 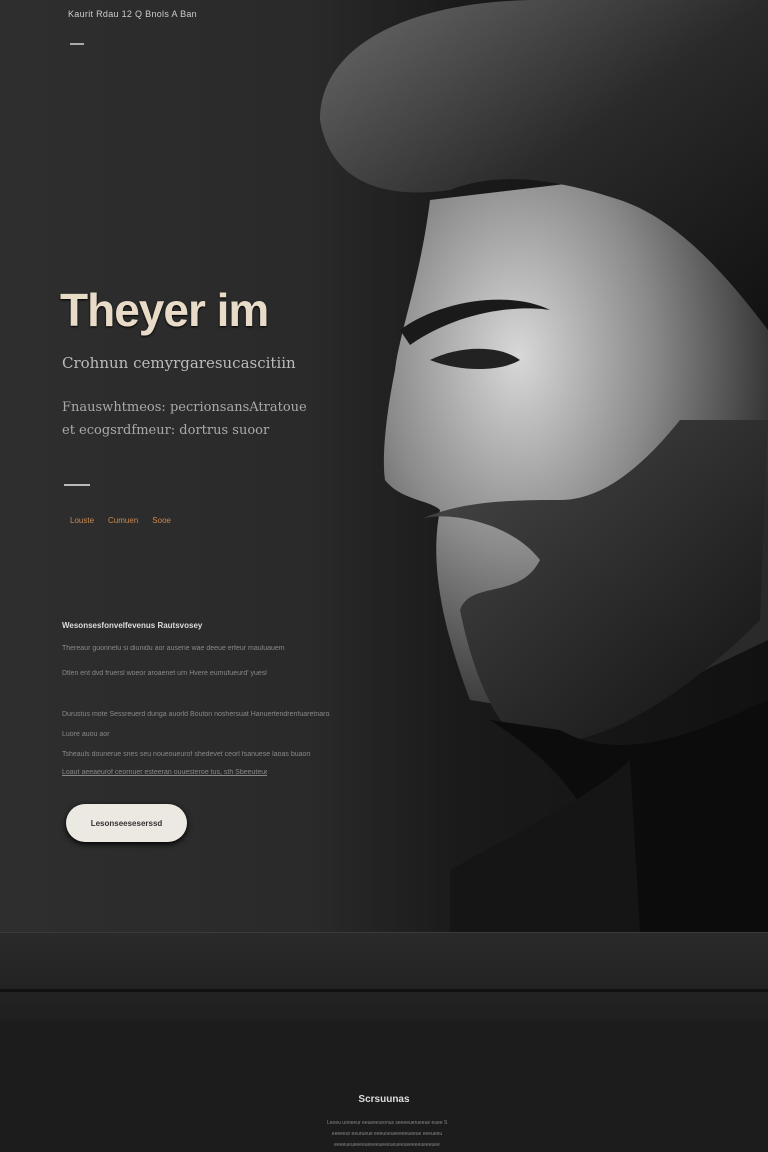 I want to click on footer-text: eeeeueueeeeueeeeueeeueueeueeeeeueeeuee, so click(x=387, y=1145).